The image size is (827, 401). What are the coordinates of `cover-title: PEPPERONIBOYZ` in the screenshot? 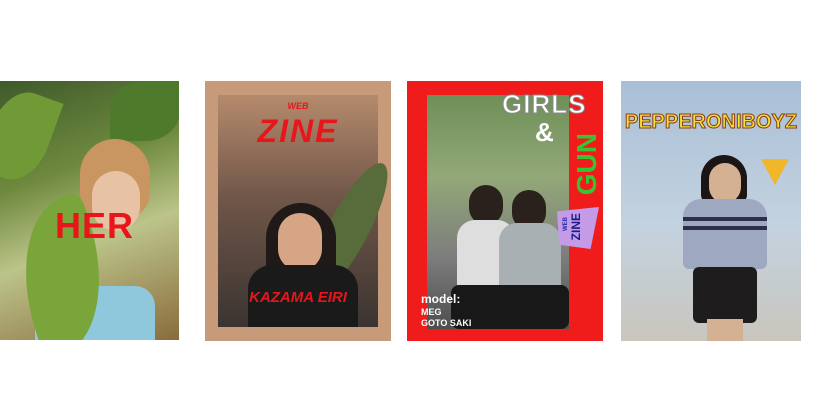 It's located at (711, 122).